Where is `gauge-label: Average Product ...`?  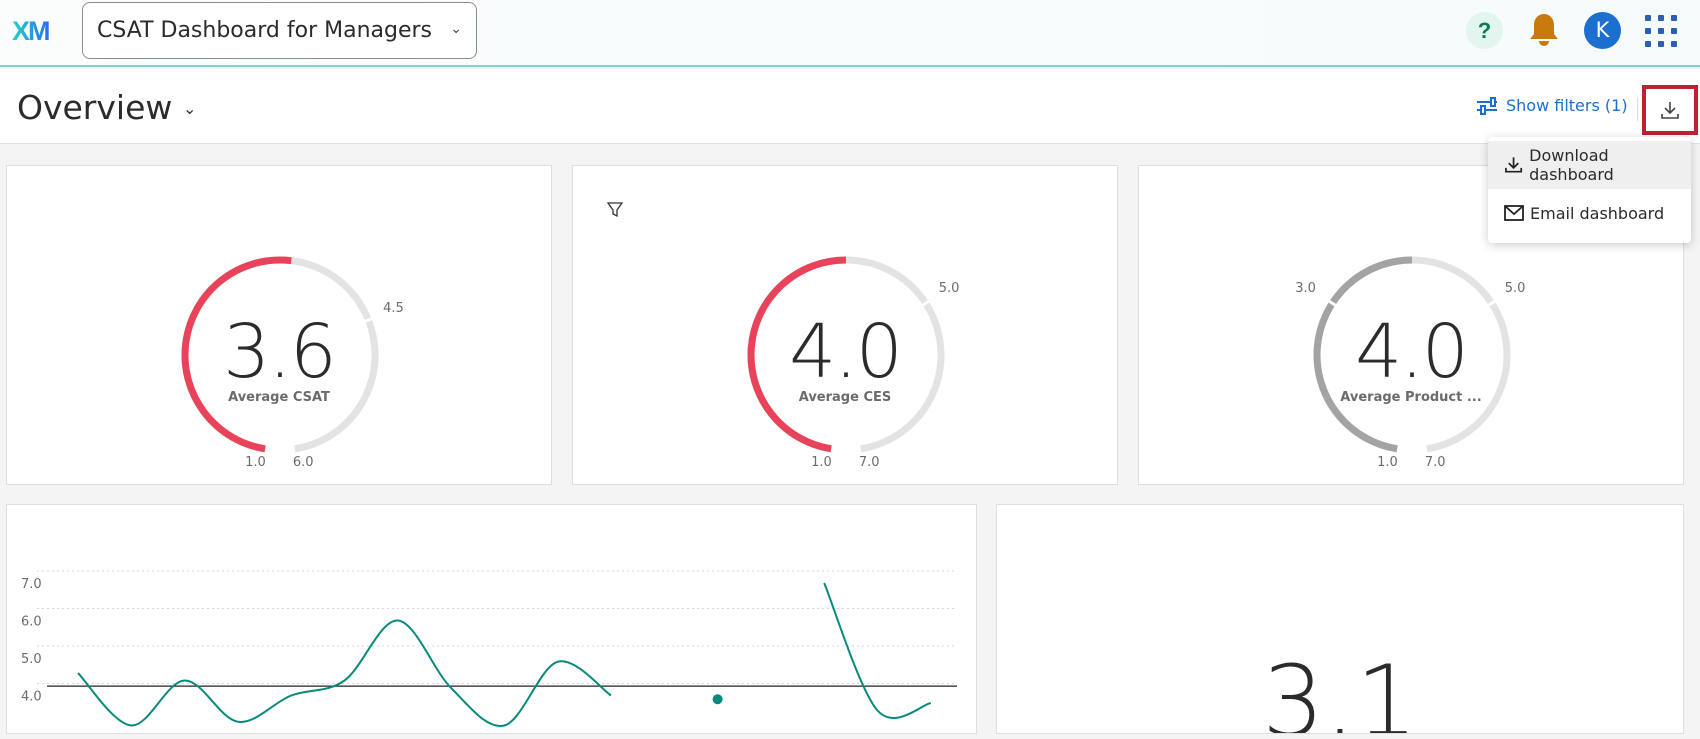 gauge-label: Average Product ... is located at coordinates (1411, 397).